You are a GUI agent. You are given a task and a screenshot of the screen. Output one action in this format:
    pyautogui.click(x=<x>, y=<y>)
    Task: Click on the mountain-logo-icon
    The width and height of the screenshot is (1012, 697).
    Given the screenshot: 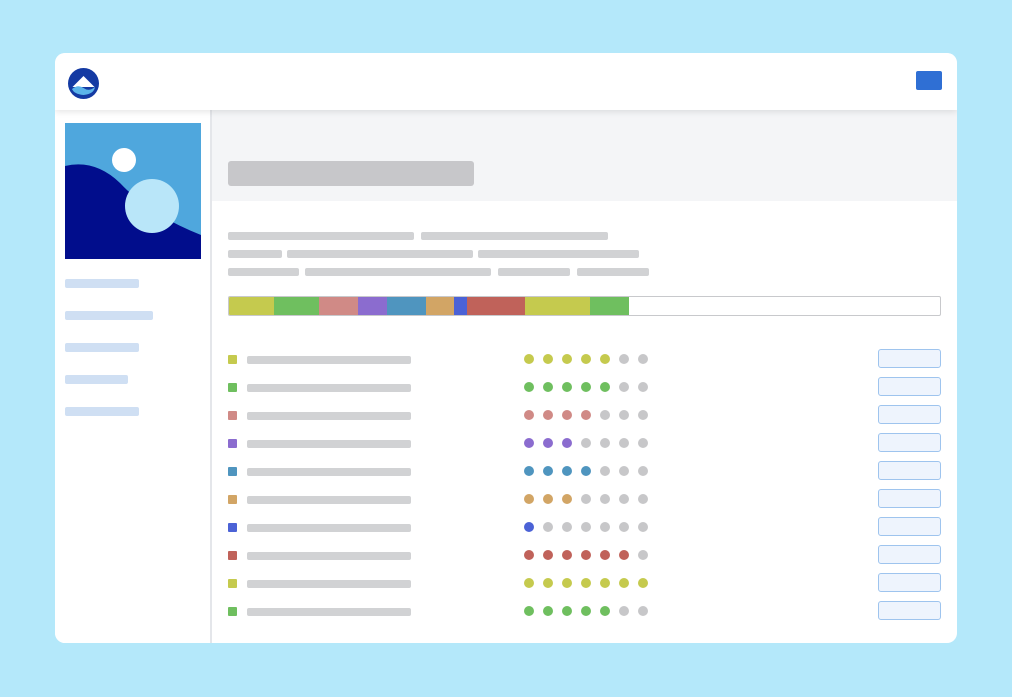 What is the action you would take?
    pyautogui.click(x=83, y=83)
    